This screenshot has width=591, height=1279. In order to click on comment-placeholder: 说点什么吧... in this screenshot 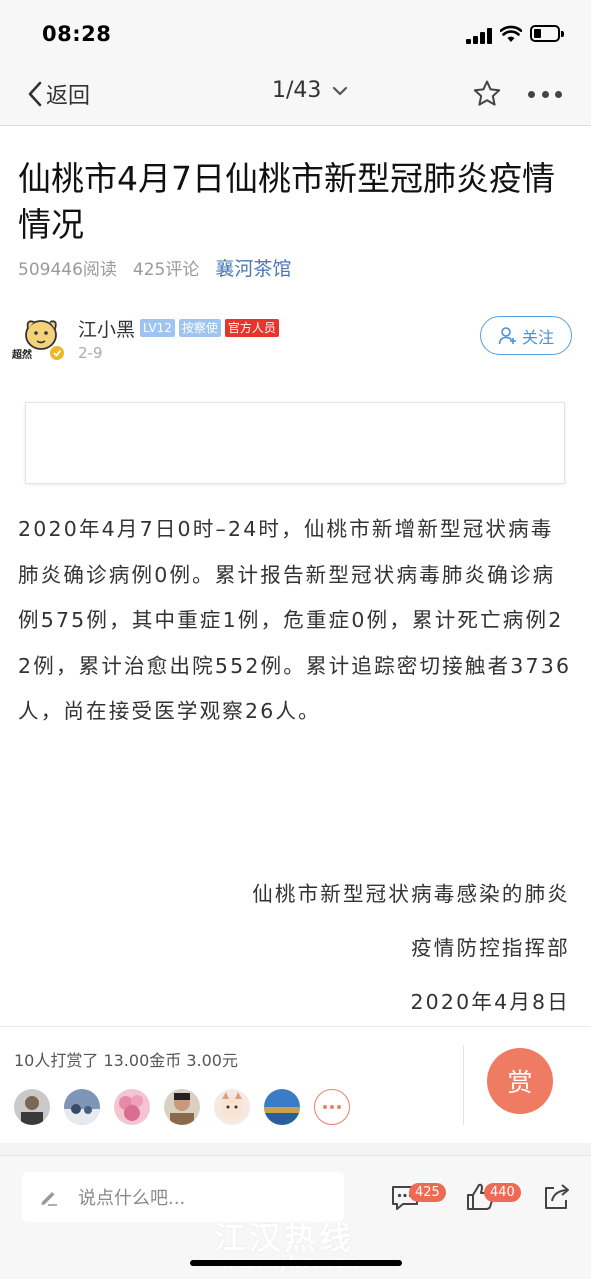, I will do `click(132, 1198)`.